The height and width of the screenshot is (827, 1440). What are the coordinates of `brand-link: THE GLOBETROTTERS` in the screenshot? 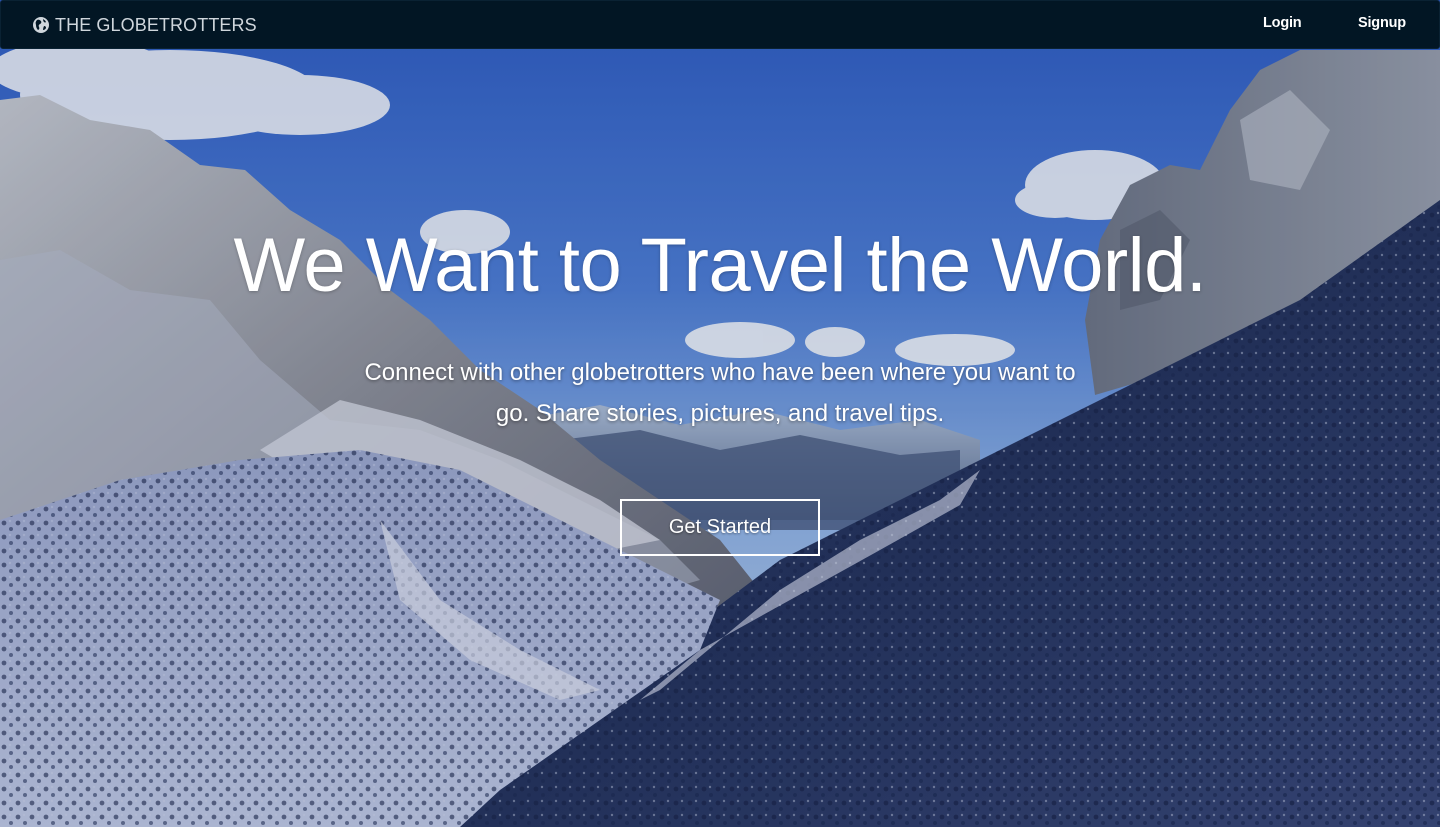 It's located at (144, 25).